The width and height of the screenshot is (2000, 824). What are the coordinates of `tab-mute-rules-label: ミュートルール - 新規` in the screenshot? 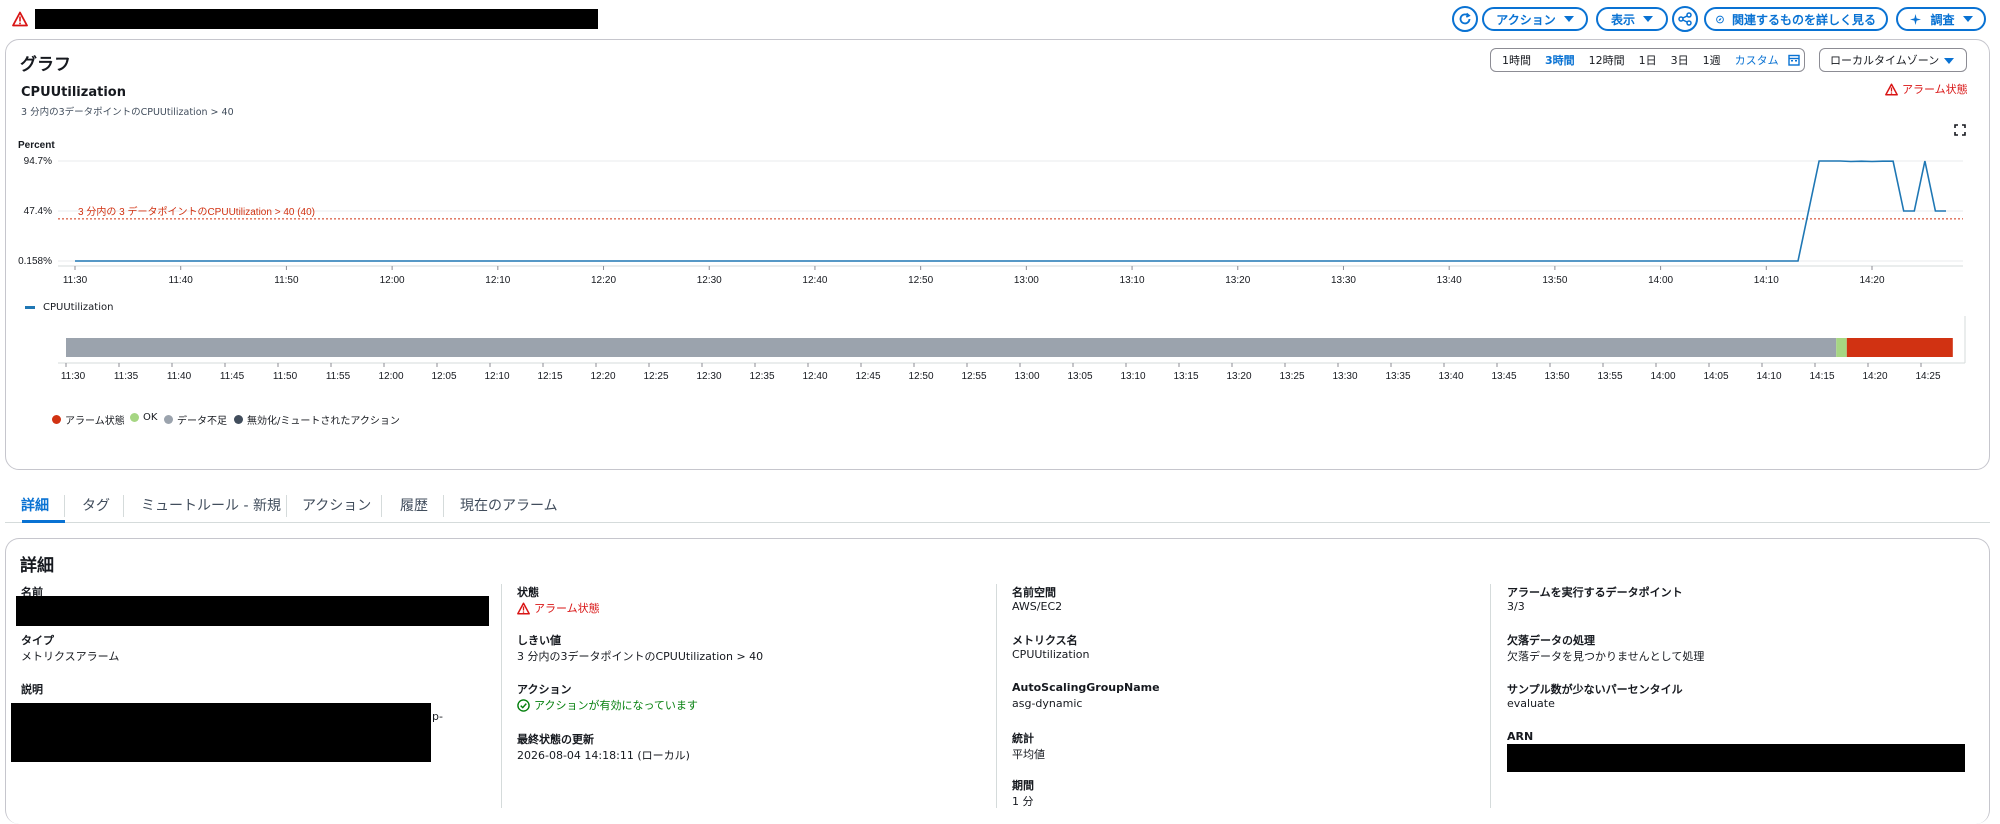 It's located at (211, 506).